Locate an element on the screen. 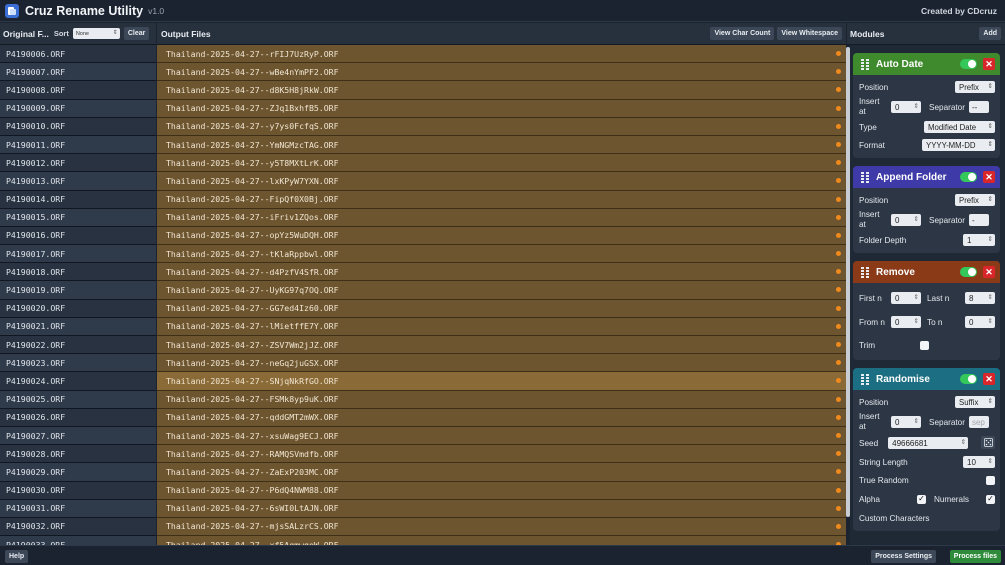 This screenshot has height=565, width=1005. output-file-row: Thailand-2025-04-27--SNjqNkRfGO.ORF is located at coordinates (501, 381).